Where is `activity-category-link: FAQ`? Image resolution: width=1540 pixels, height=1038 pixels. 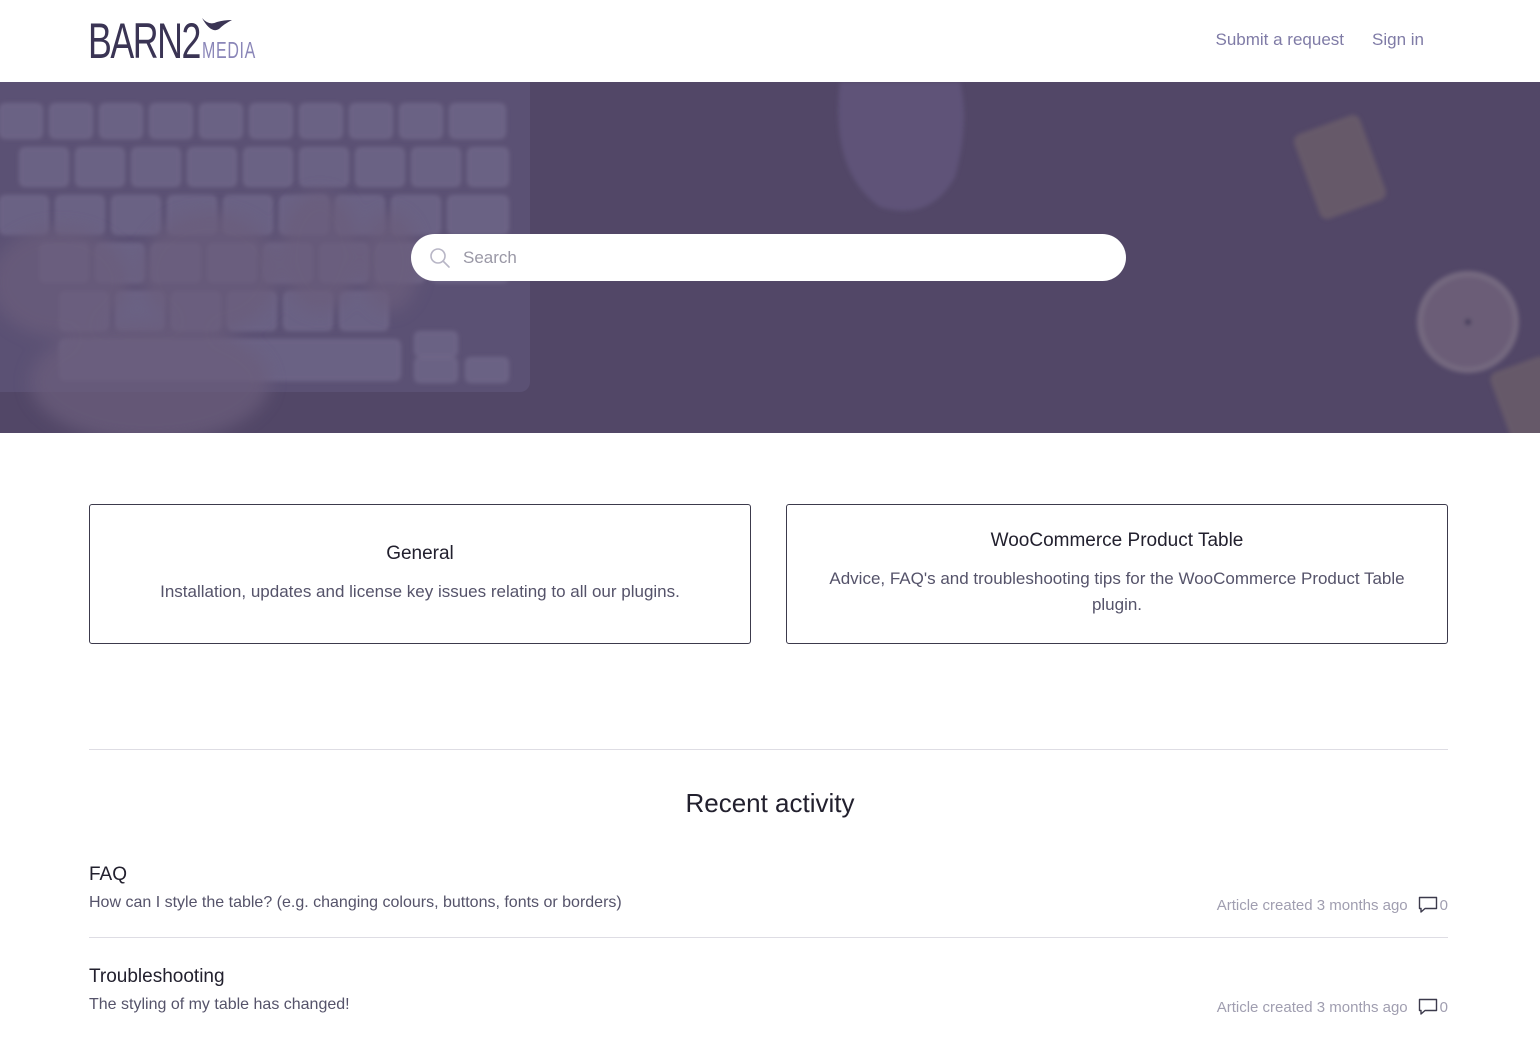
activity-category-link: FAQ is located at coordinates (108, 875).